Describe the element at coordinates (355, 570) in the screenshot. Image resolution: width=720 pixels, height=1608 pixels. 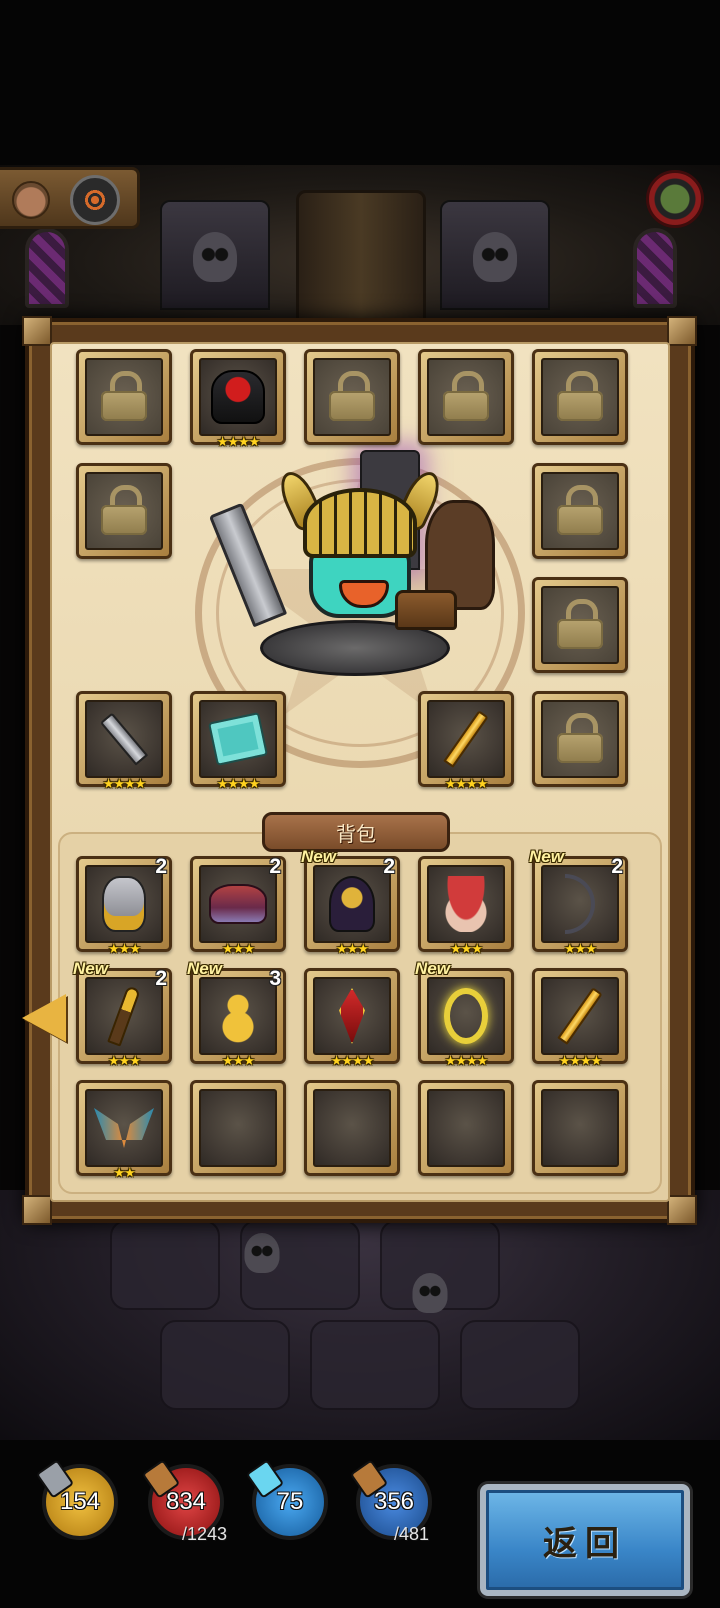
I see `hero-character` at that location.